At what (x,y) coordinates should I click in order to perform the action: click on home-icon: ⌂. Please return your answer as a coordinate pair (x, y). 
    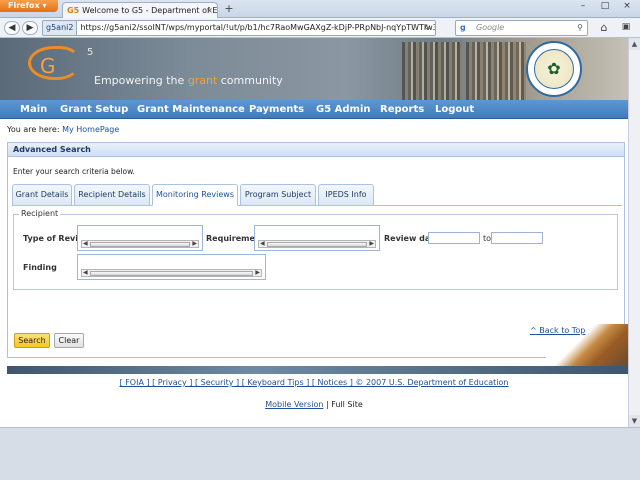
    Looking at the image, I should click on (604, 28).